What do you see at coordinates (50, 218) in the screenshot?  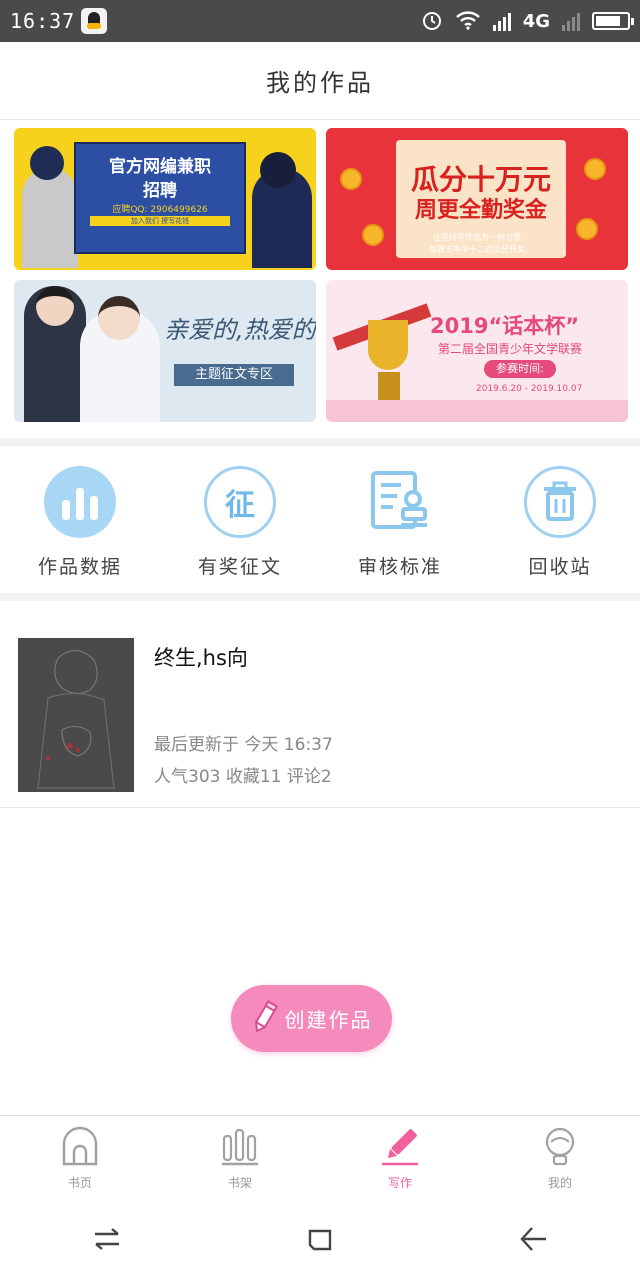 I see `banner-illustration` at bounding box center [50, 218].